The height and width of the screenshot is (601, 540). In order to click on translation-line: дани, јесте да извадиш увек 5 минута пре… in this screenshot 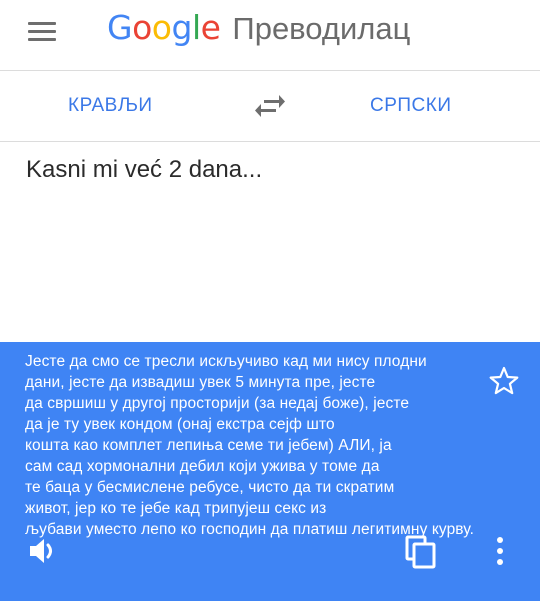, I will do `click(200, 382)`.